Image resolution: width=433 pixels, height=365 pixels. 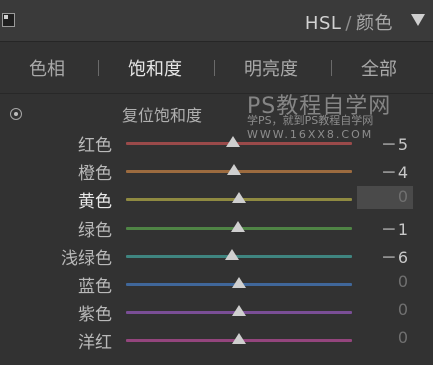 I want to click on panel-title: HSL / 颜色, so click(x=349, y=22).